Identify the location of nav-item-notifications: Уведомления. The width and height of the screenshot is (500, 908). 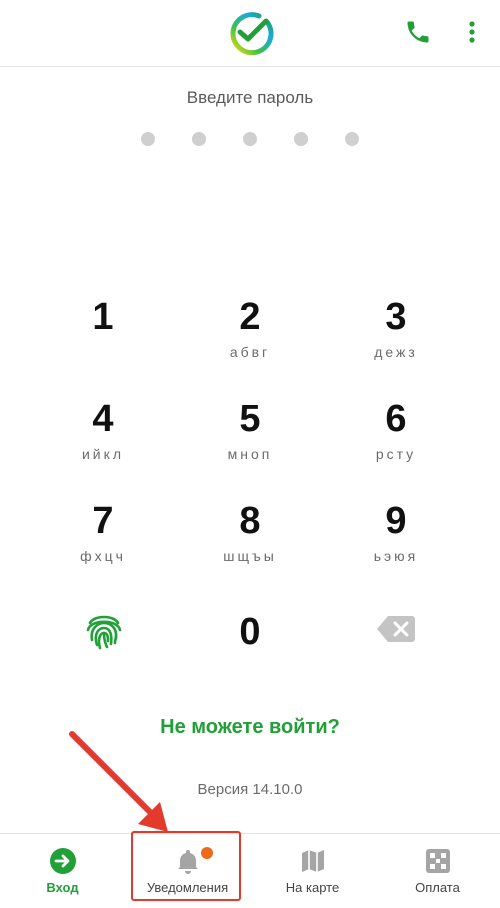
(187, 871).